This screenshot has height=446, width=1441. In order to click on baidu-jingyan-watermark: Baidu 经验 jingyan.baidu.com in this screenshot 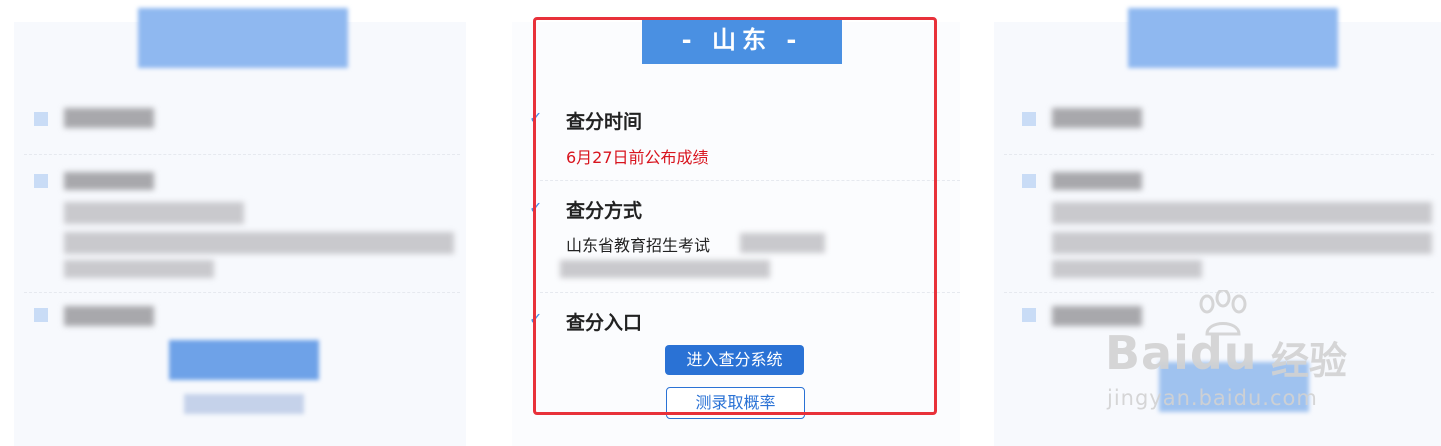, I will do `click(1237, 355)`.